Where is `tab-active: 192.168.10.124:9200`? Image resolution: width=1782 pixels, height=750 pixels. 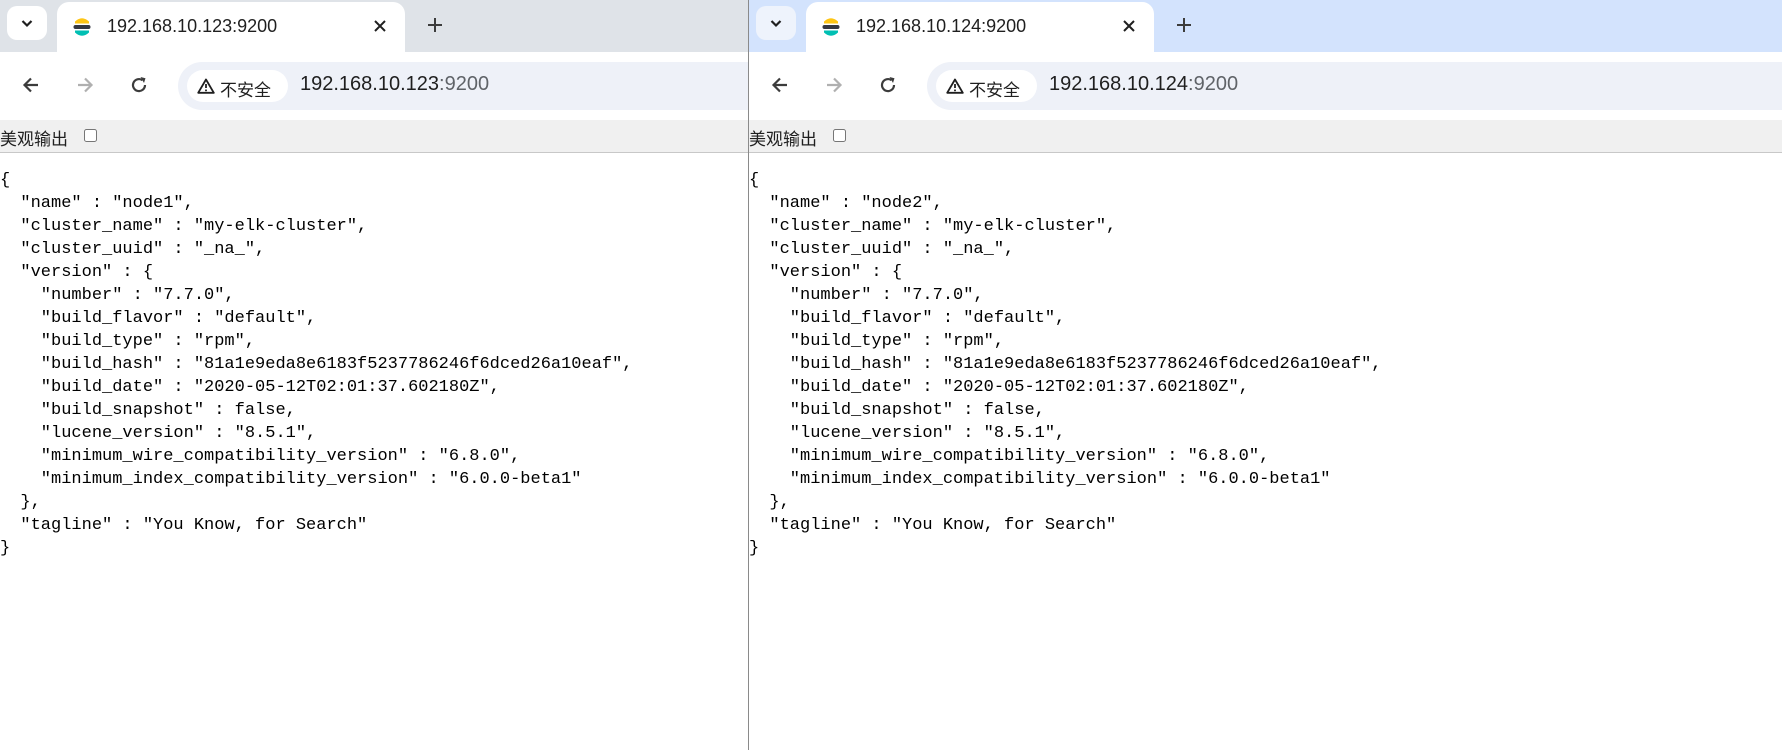 tab-active: 192.168.10.124:9200 is located at coordinates (980, 27).